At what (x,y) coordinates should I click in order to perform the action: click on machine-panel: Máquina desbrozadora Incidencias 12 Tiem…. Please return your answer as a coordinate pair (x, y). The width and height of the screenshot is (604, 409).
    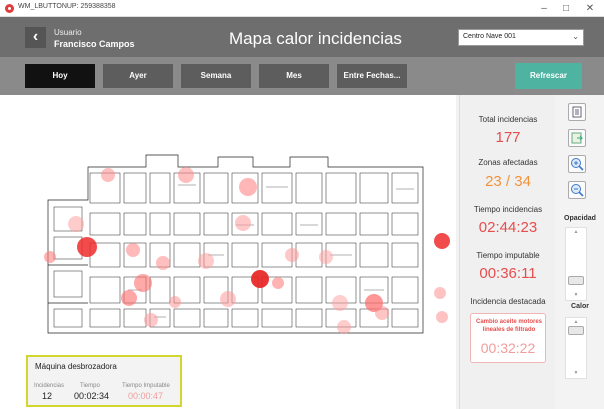
    Looking at the image, I should click on (104, 381).